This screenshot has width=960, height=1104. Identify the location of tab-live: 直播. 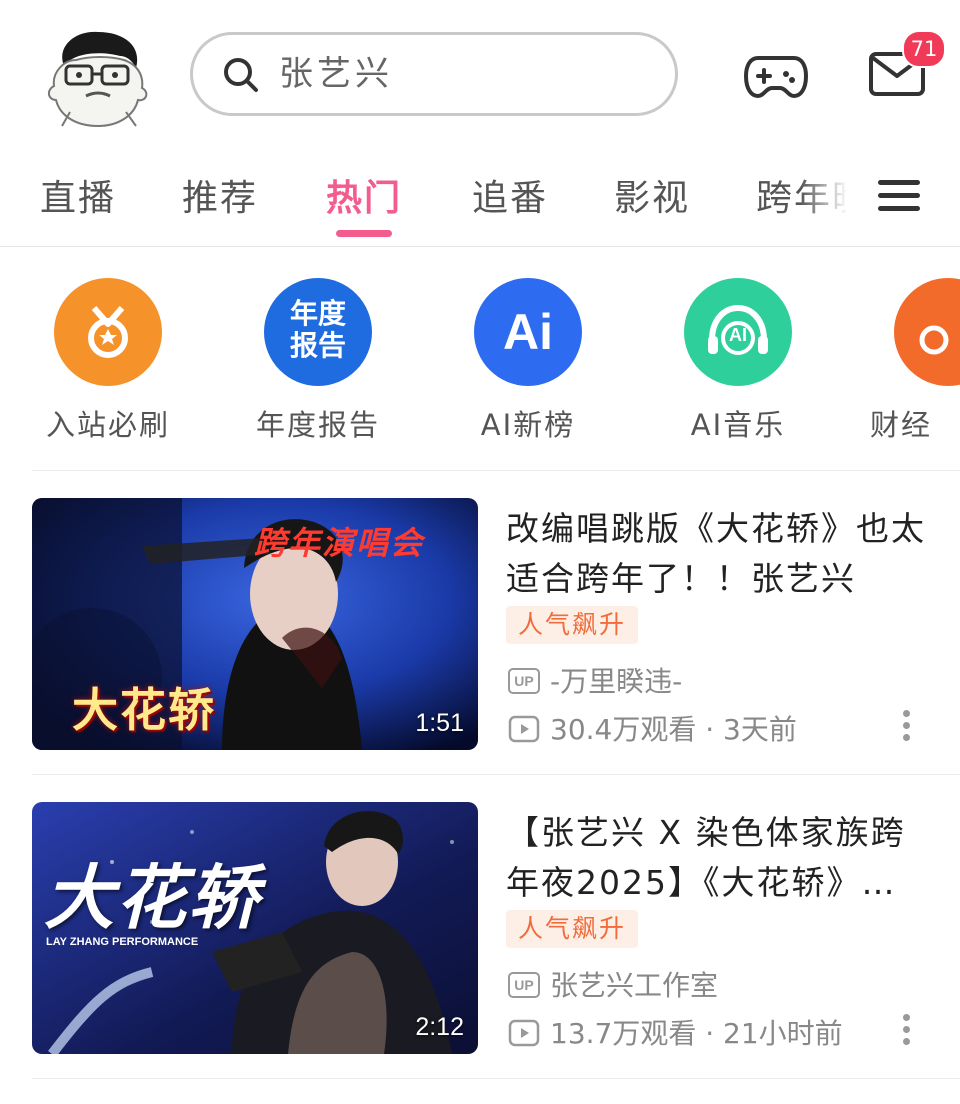
(78, 199).